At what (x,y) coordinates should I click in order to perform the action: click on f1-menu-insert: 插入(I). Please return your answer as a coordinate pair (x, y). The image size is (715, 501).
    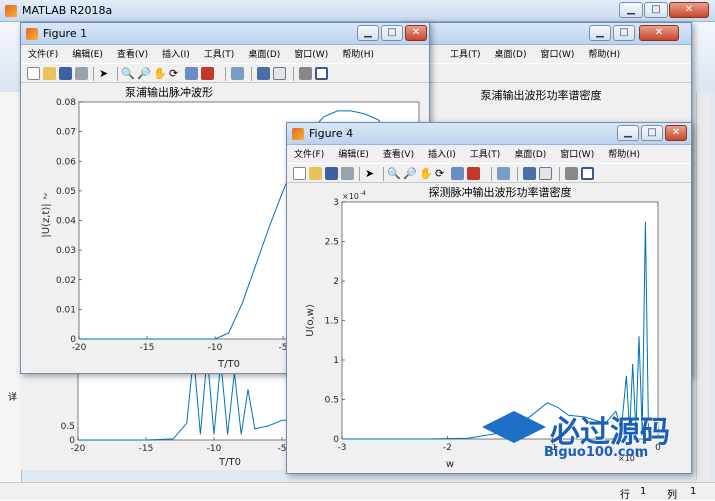
    Looking at the image, I should click on (176, 52).